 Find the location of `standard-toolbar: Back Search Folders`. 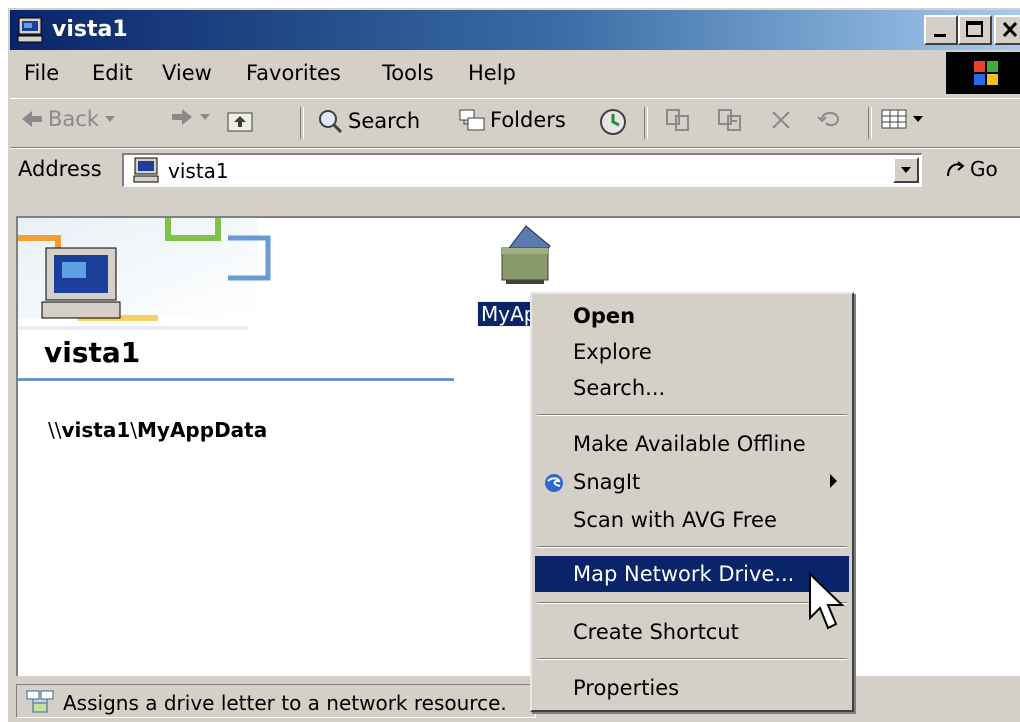

standard-toolbar: Back Search Folders is located at coordinates (515, 123).